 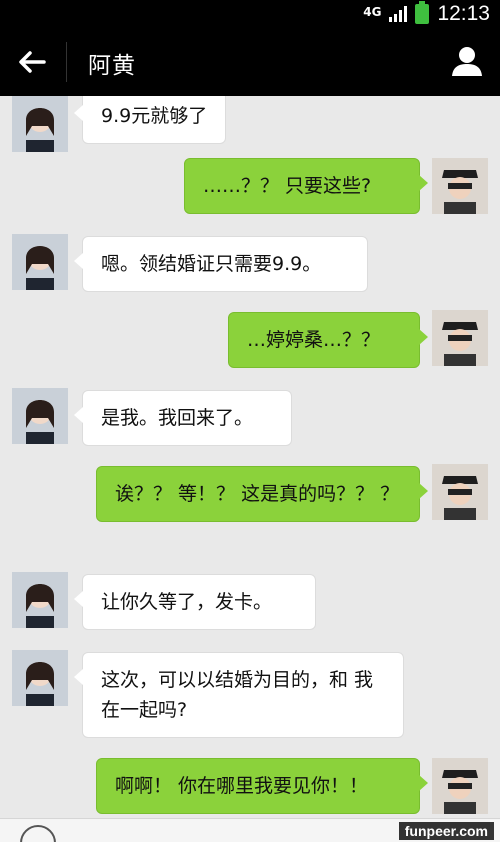 What do you see at coordinates (446, 831) in the screenshot?
I see `watermark: funpeer.com` at bounding box center [446, 831].